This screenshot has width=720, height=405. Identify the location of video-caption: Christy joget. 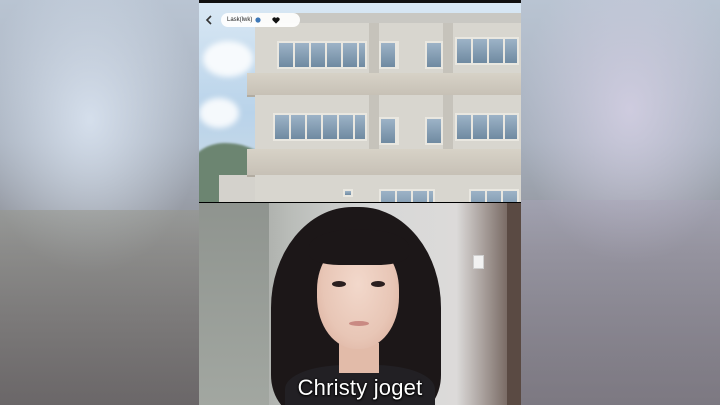
(360, 387).